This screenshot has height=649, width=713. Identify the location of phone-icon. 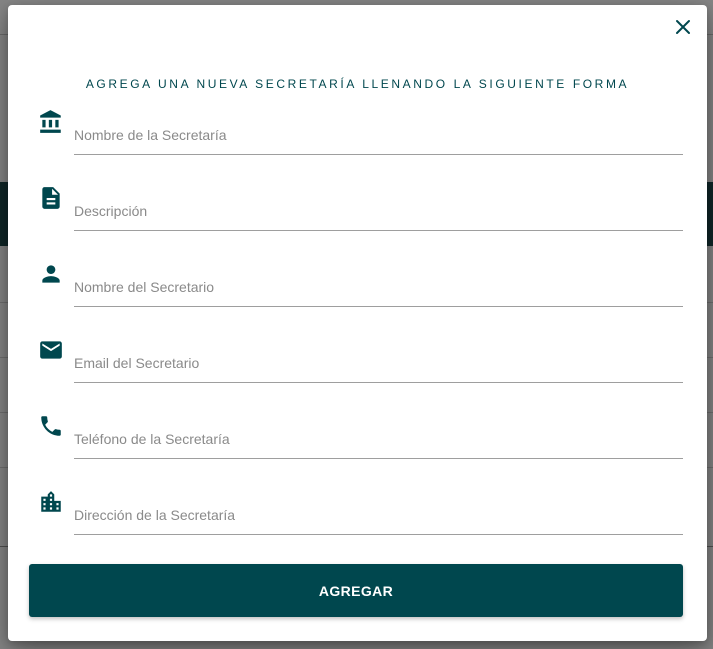
(51, 426).